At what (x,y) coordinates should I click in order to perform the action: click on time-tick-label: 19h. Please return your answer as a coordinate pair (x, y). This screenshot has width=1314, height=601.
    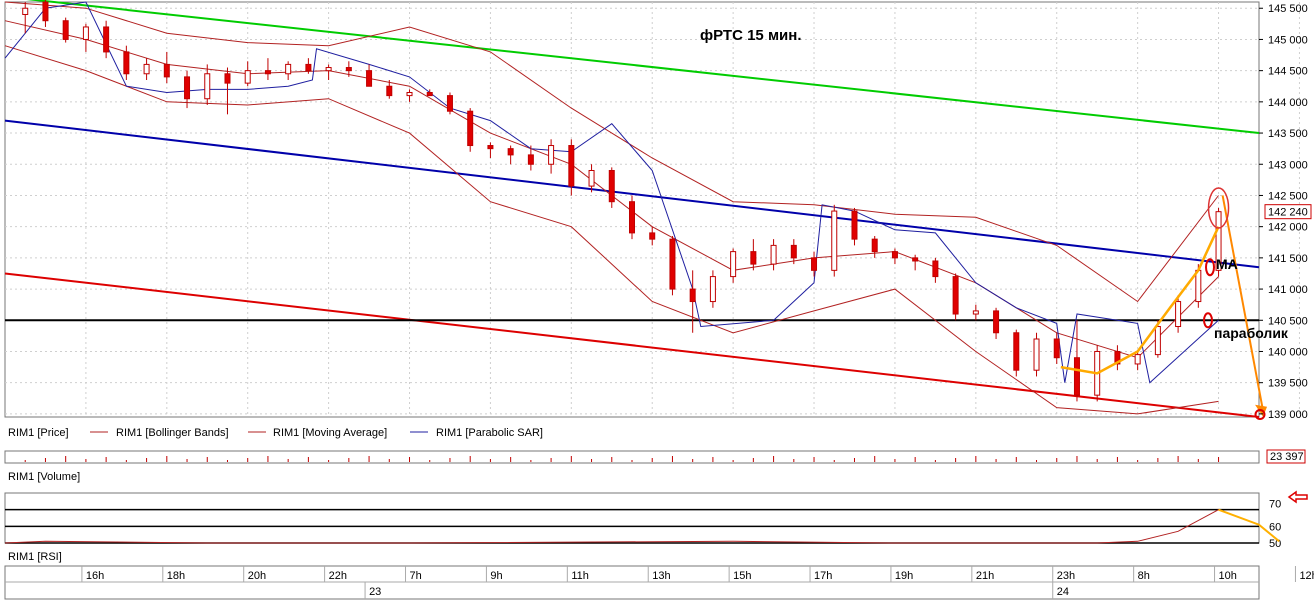
    Looking at the image, I should click on (904, 576).